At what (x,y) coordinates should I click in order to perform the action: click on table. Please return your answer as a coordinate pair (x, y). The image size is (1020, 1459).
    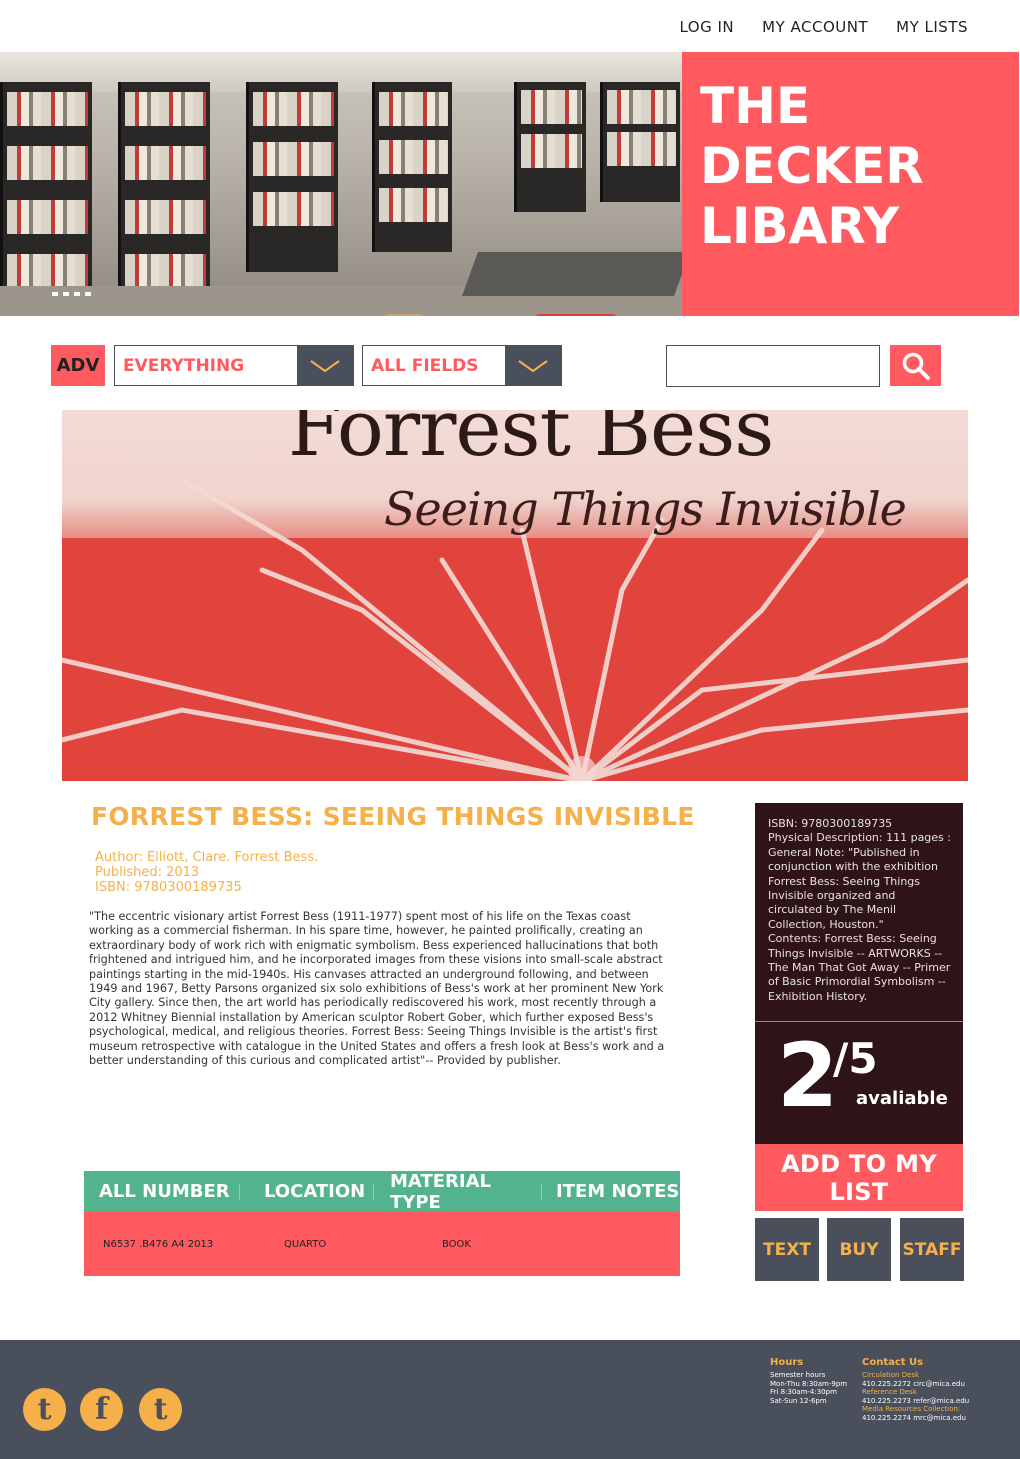
    Looking at the image, I should click on (571, 274).